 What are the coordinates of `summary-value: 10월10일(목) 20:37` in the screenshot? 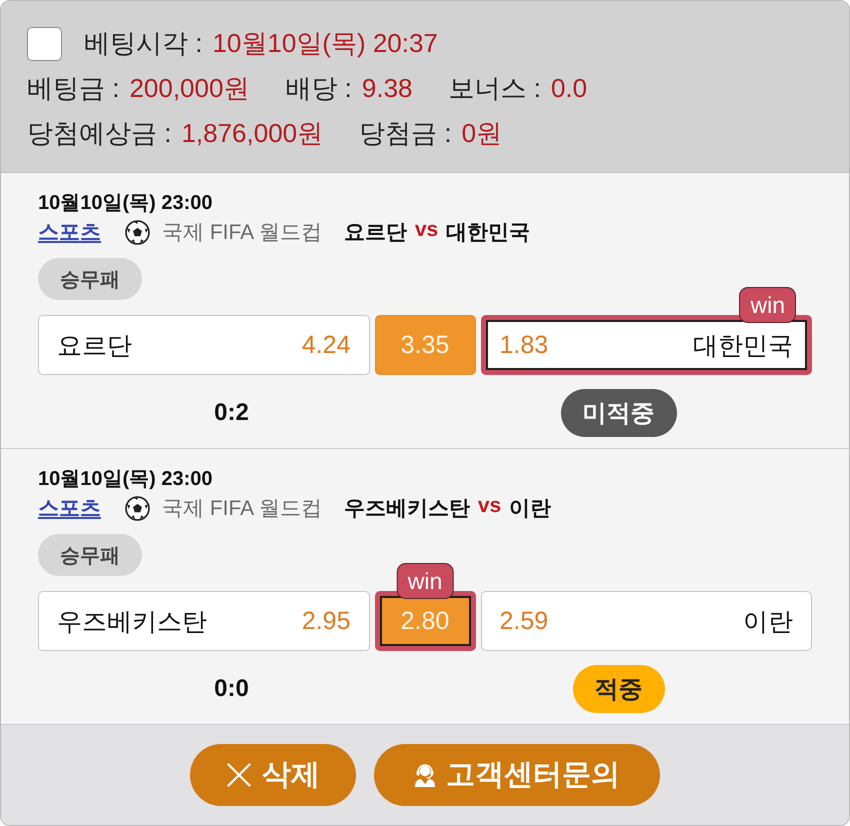 It's located at (325, 43).